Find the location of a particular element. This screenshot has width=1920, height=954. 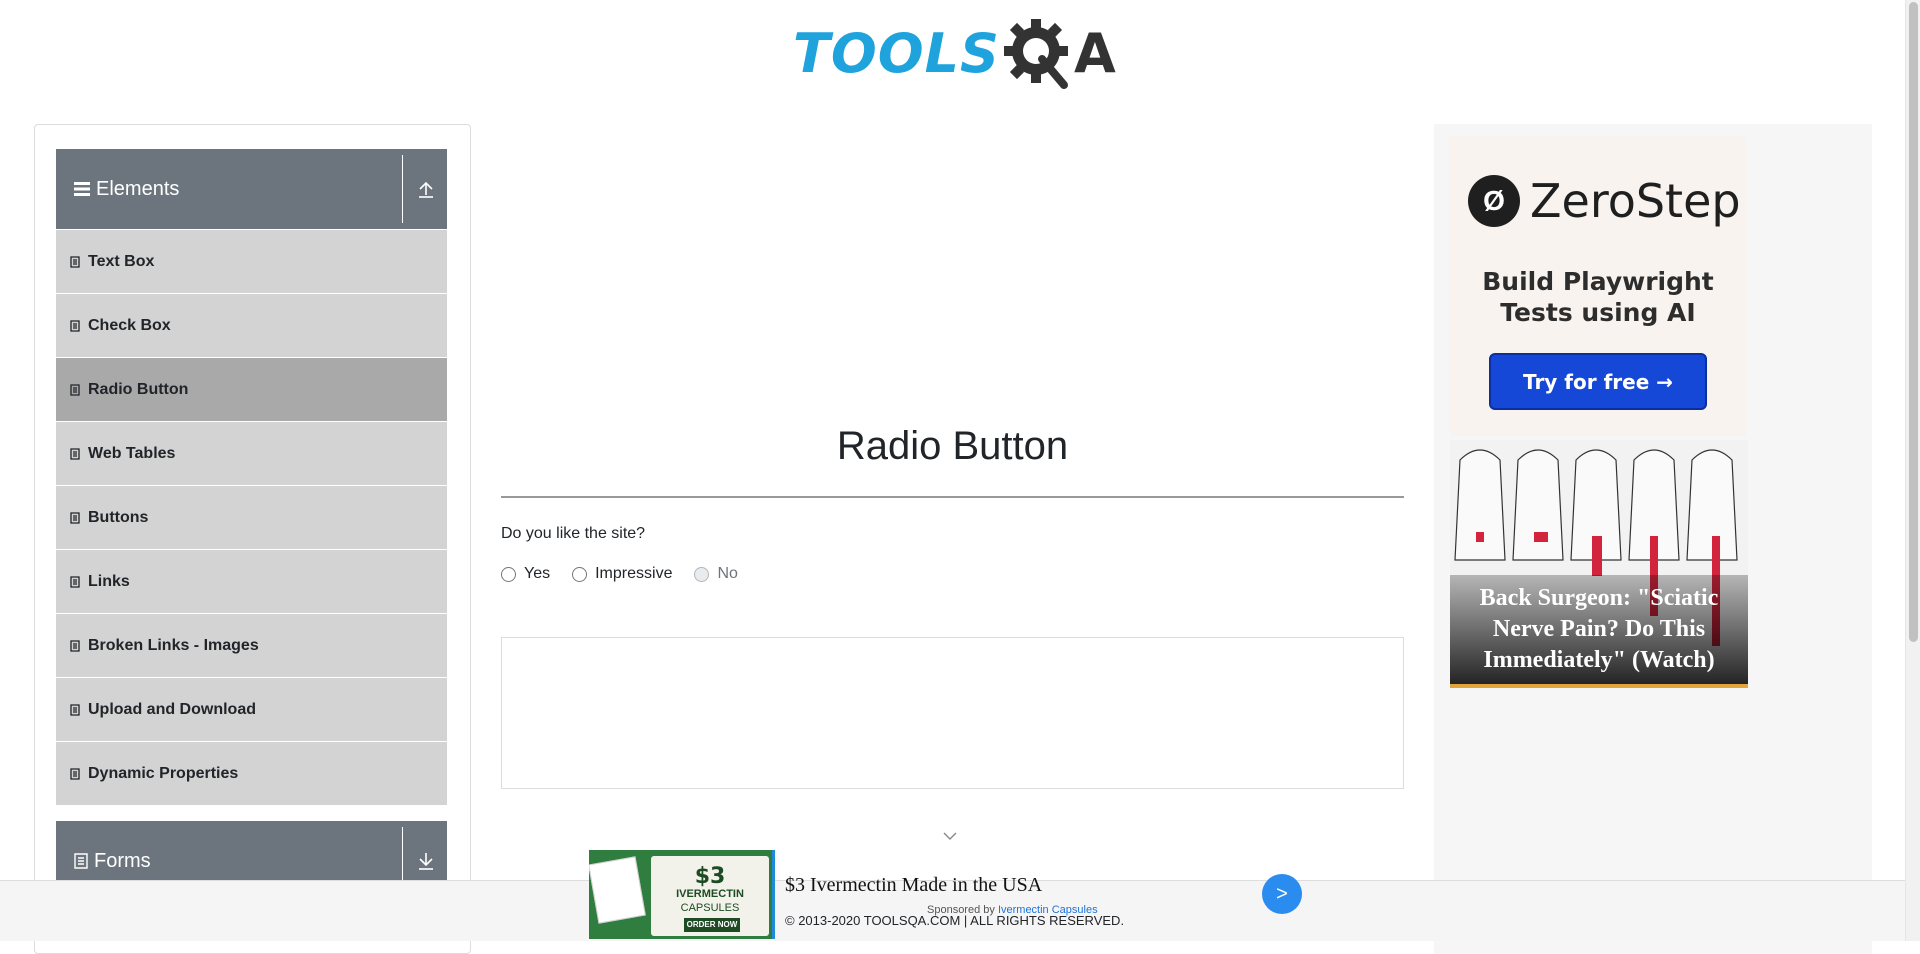

arrow-up-icon is located at coordinates (426, 189).